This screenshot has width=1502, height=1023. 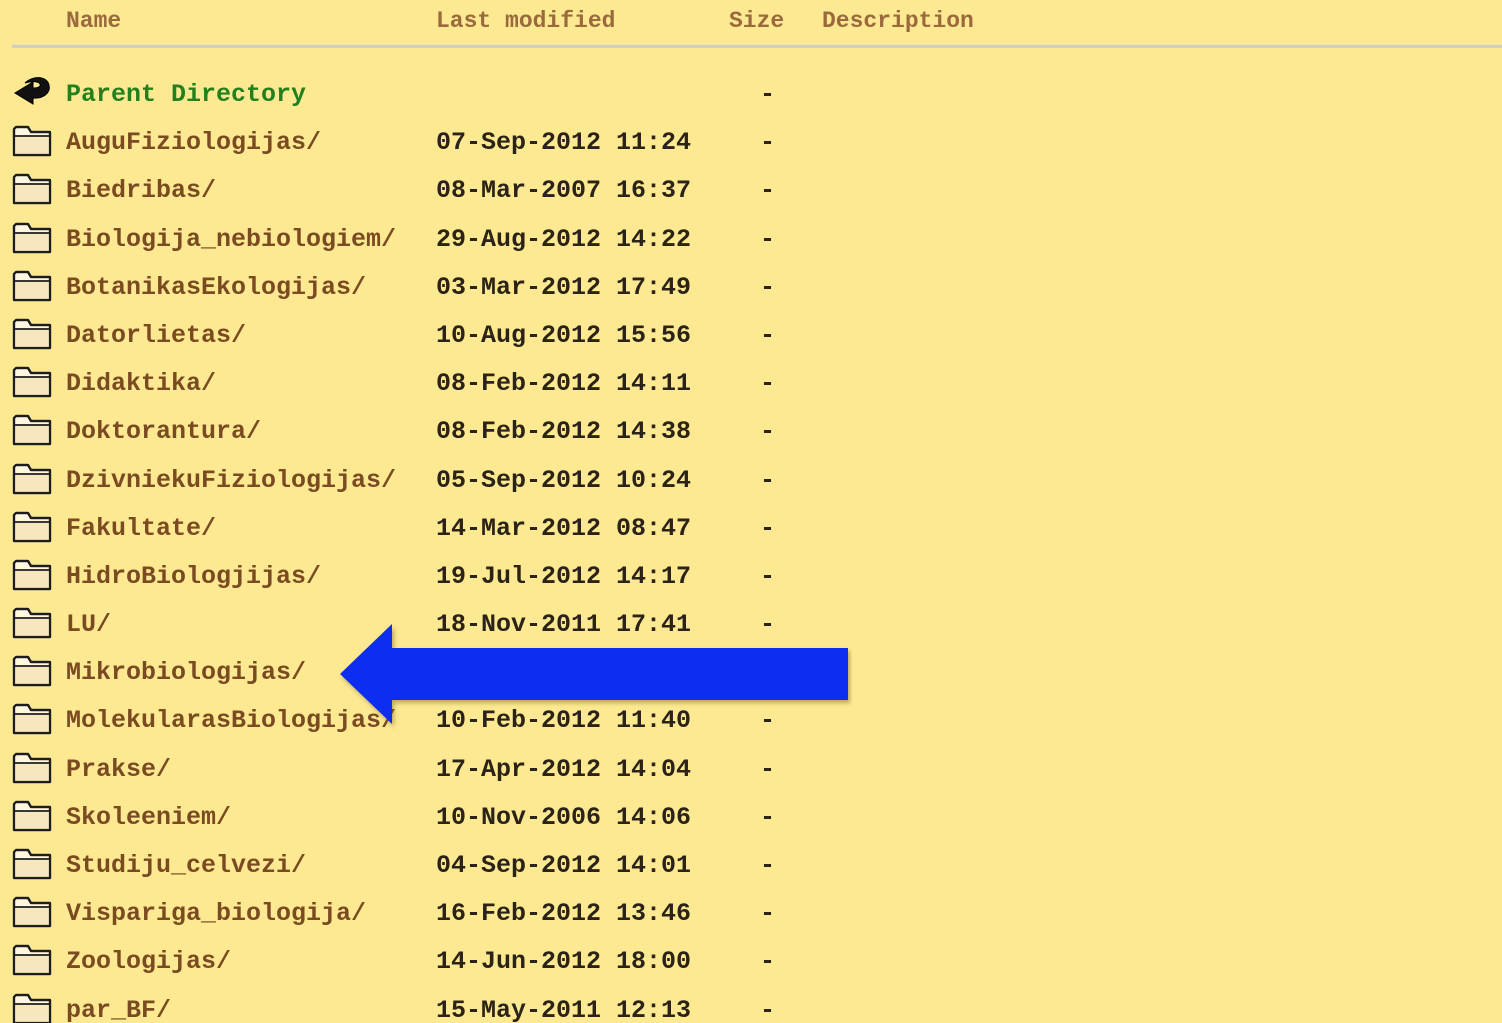 I want to click on folder-link: Studiju_celvezi/, so click(x=186, y=866).